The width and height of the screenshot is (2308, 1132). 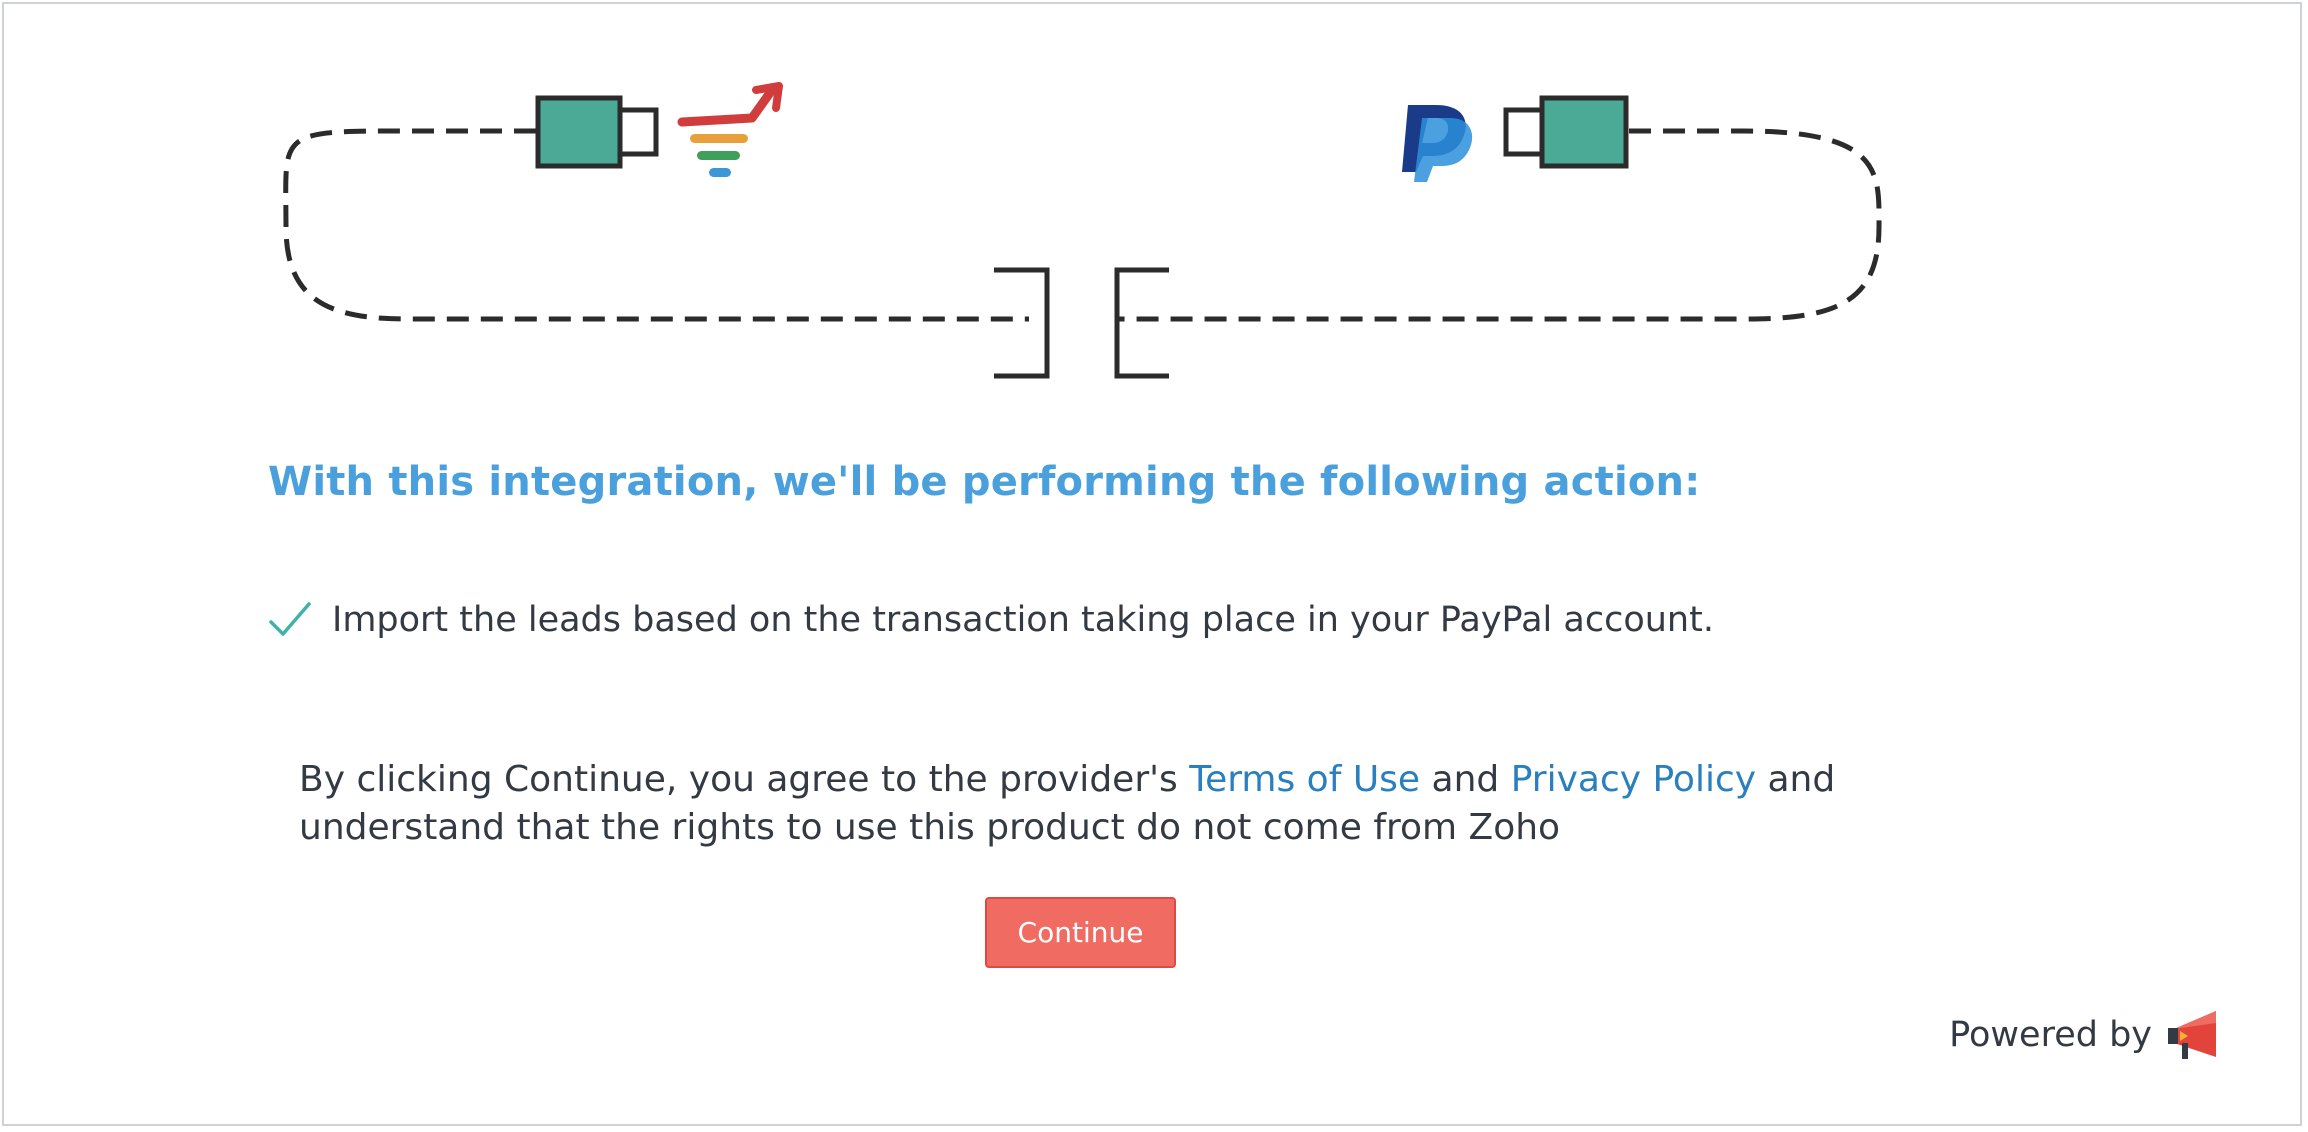 What do you see at coordinates (1082, 225) in the screenshot?
I see `connection-cable` at bounding box center [1082, 225].